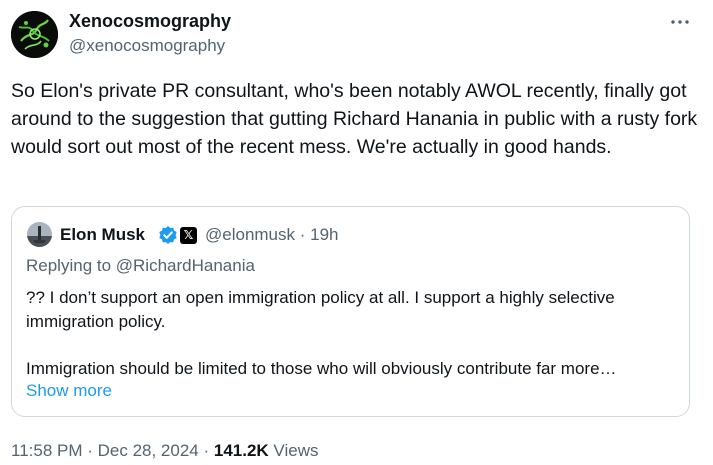  I want to click on x-affiliate-icon: 𝕏, so click(188, 235).